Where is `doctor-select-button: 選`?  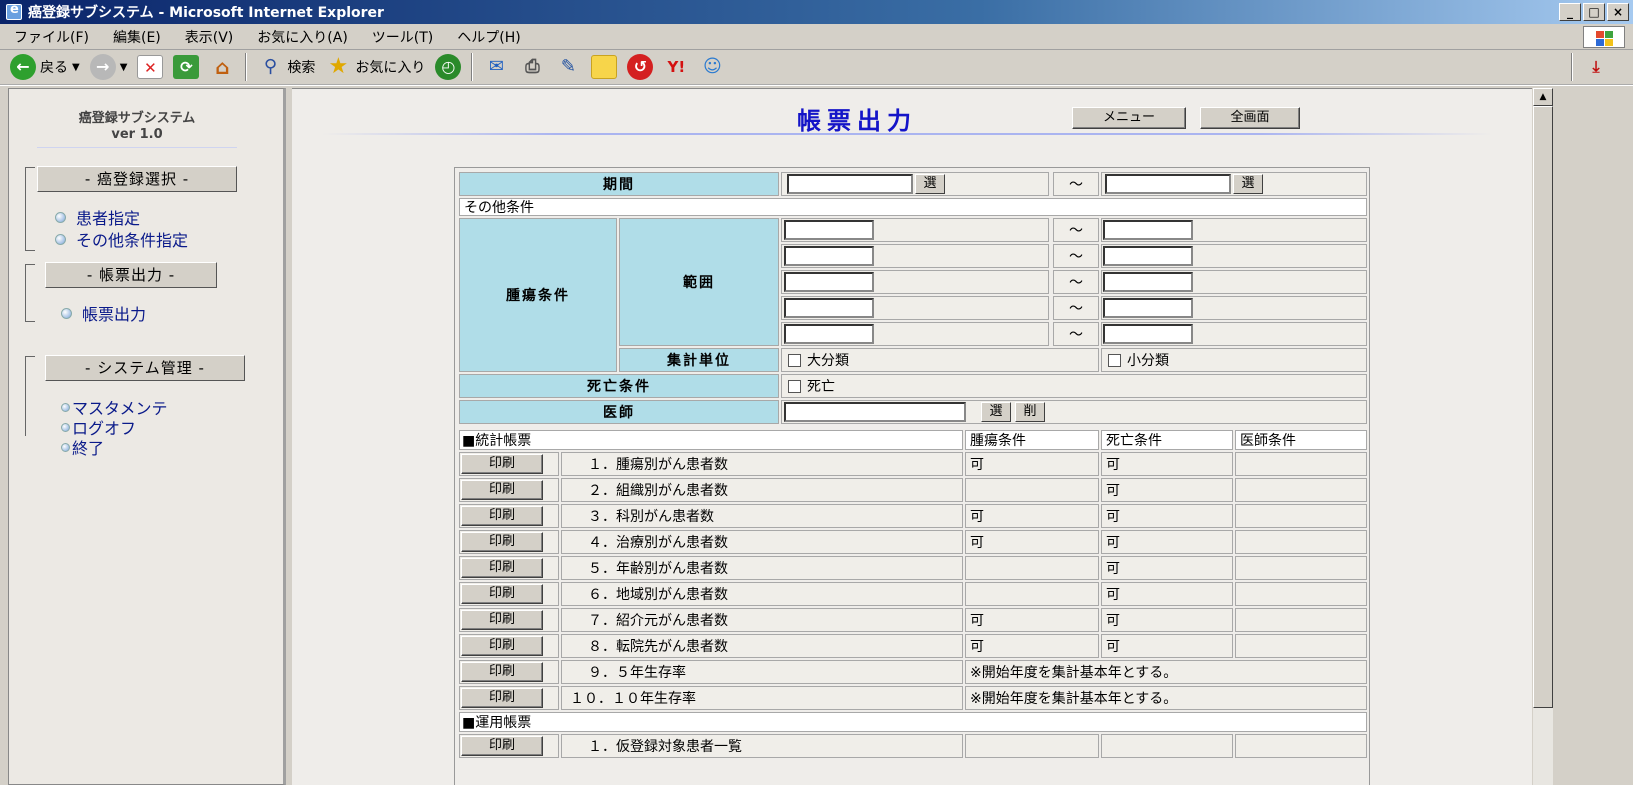
doctor-select-button: 選 is located at coordinates (996, 412).